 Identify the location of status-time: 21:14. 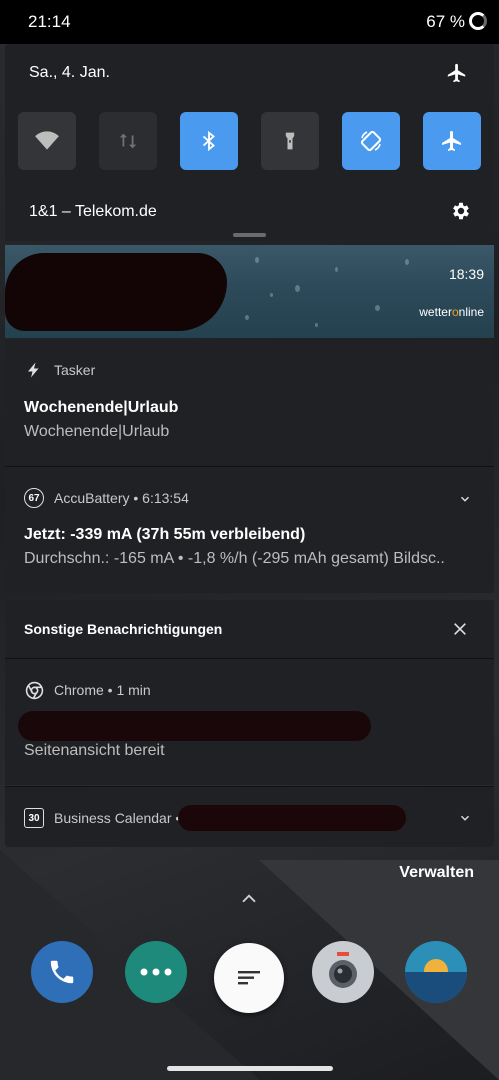
(49, 21).